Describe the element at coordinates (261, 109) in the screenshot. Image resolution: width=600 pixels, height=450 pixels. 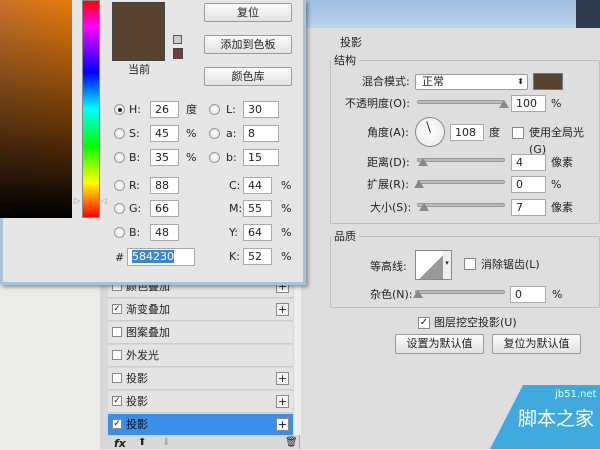
I see `field-L: 30` at that location.